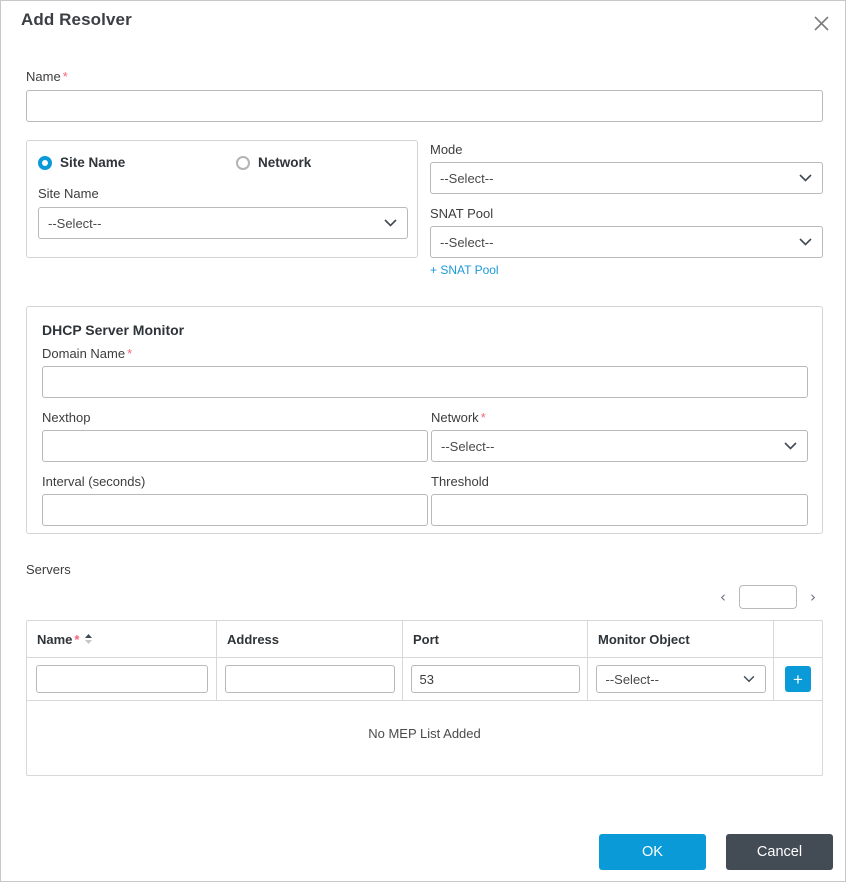 This screenshot has width=848, height=884. What do you see at coordinates (464, 270) in the screenshot?
I see `add-snat-pool-link: + SNAT Pool` at bounding box center [464, 270].